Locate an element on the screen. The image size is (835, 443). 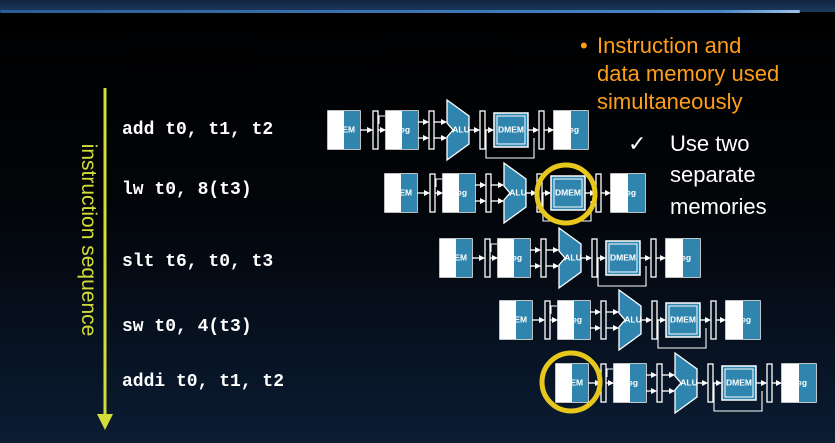
subnote-line-1: Use two is located at coordinates (710, 143).